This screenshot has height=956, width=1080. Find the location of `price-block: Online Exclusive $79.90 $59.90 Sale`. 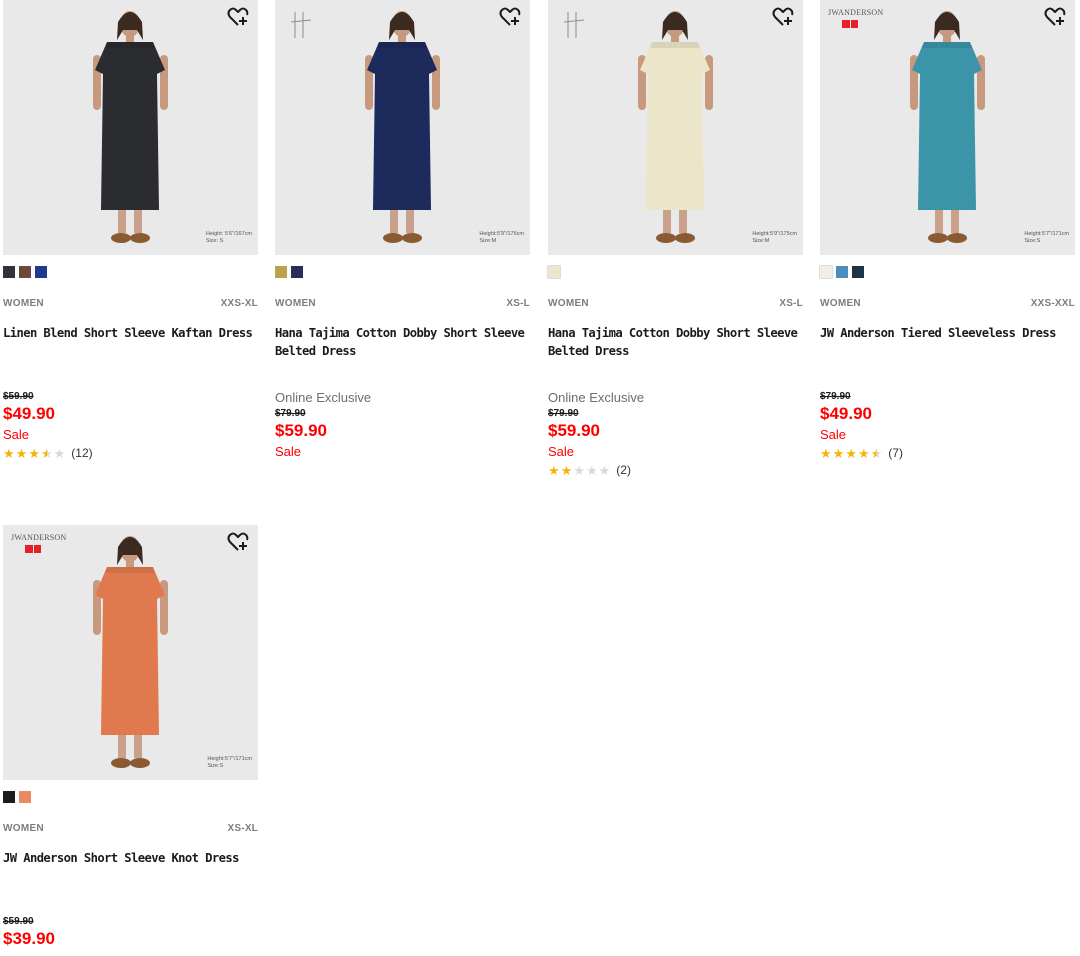

price-block: Online Exclusive $79.90 $59.90 Sale is located at coordinates (402, 425).